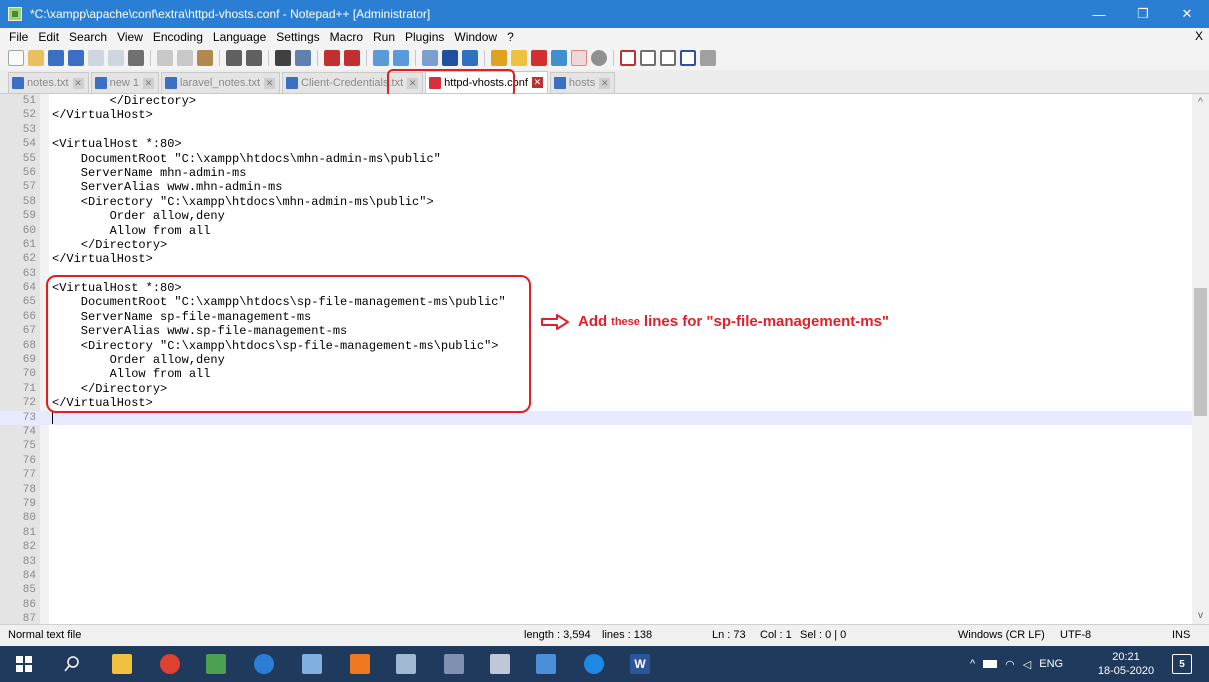  Describe the element at coordinates (88, 37) in the screenshot. I see `menu-search: Search` at that location.